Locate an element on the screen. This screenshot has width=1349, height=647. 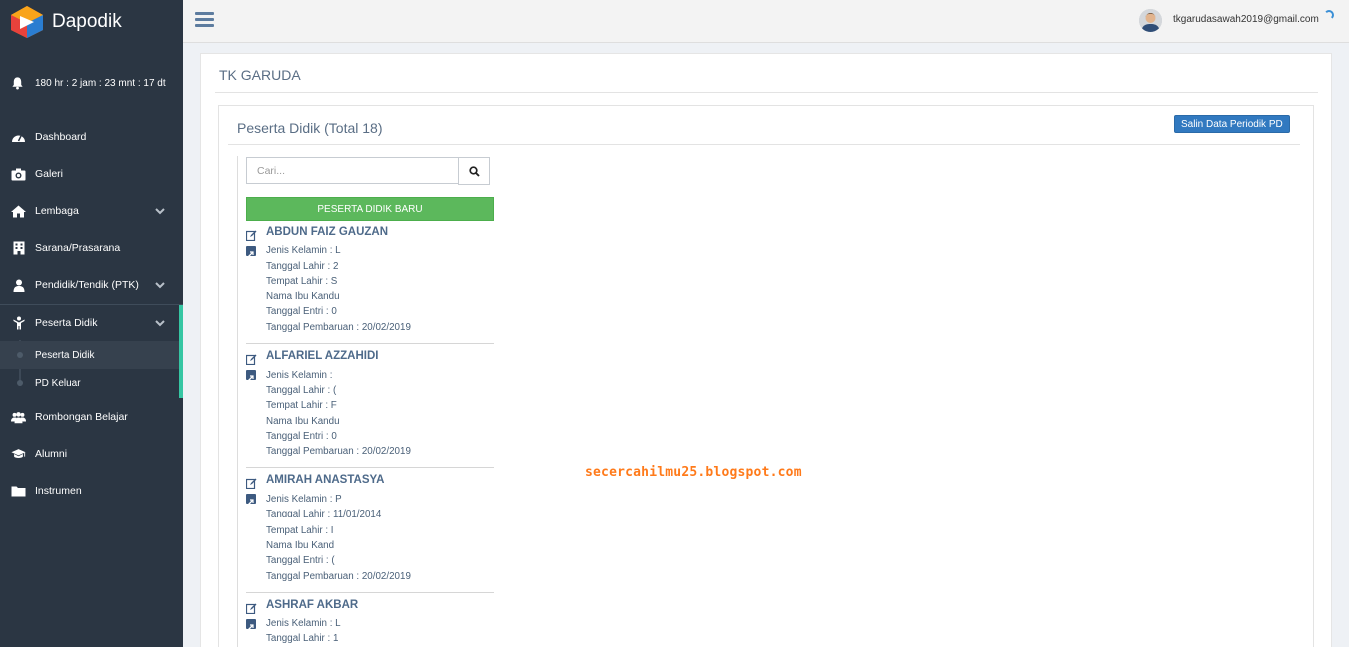
sidebar-item-label: Peserta Didik is located at coordinates (66, 323).